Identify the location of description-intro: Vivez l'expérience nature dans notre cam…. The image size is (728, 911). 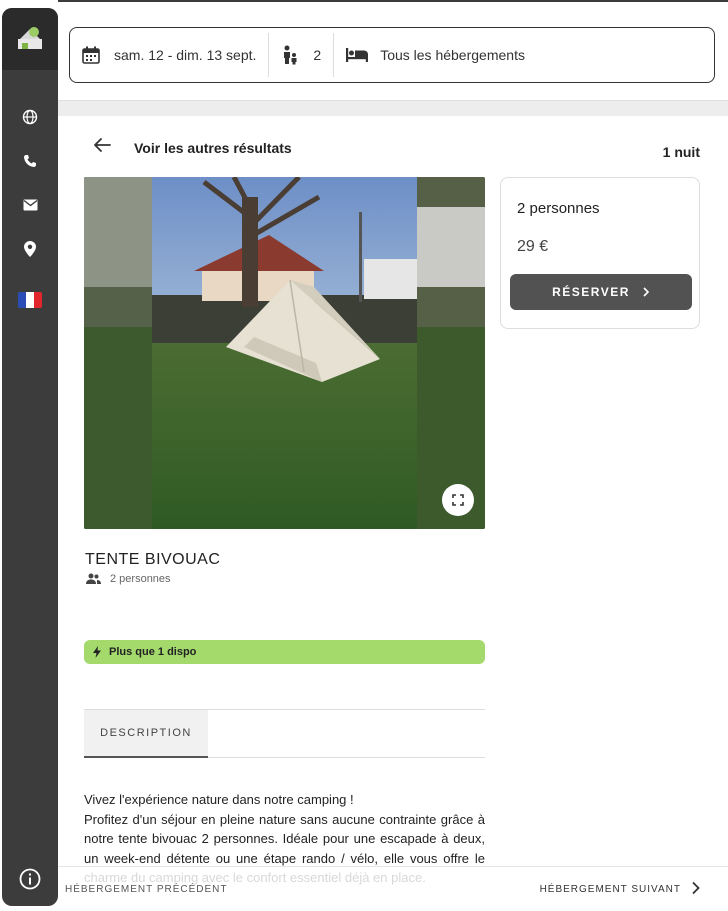
(219, 799).